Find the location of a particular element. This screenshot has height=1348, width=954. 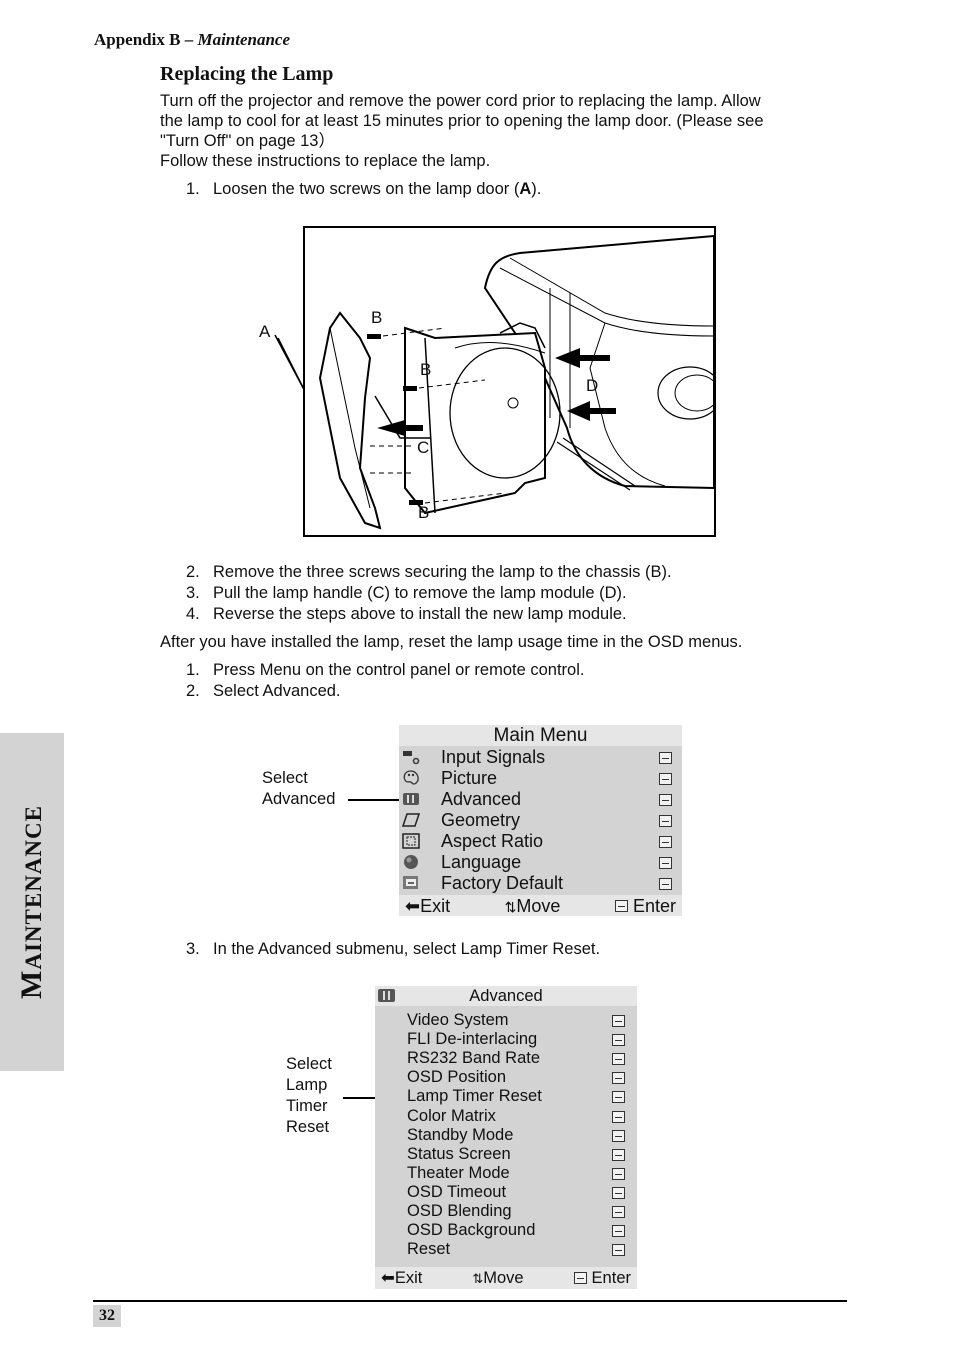

step-text: Select Advanced. is located at coordinates (277, 691).